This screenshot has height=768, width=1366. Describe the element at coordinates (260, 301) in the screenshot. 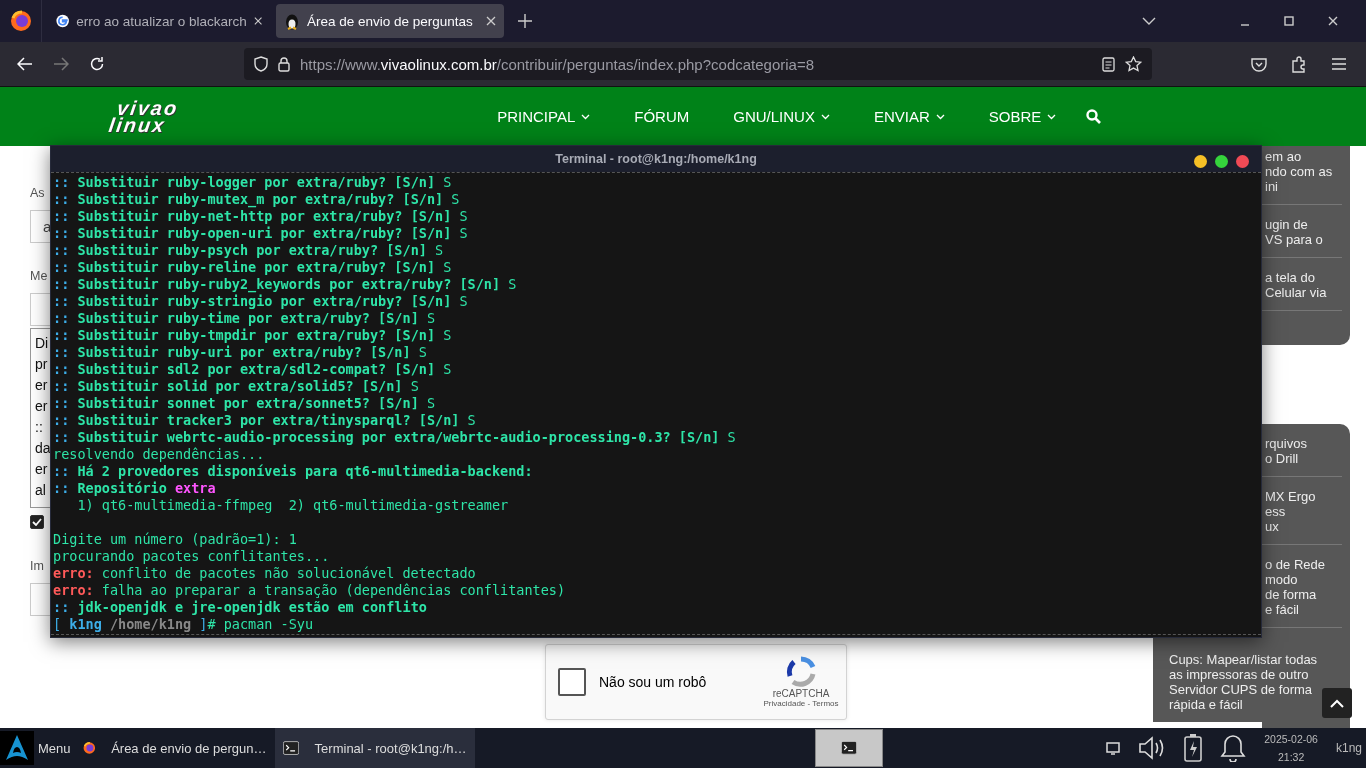

I see `terminal-line: :: Substituir ruby-stringio por extra/ruby? [S/n] S` at that location.